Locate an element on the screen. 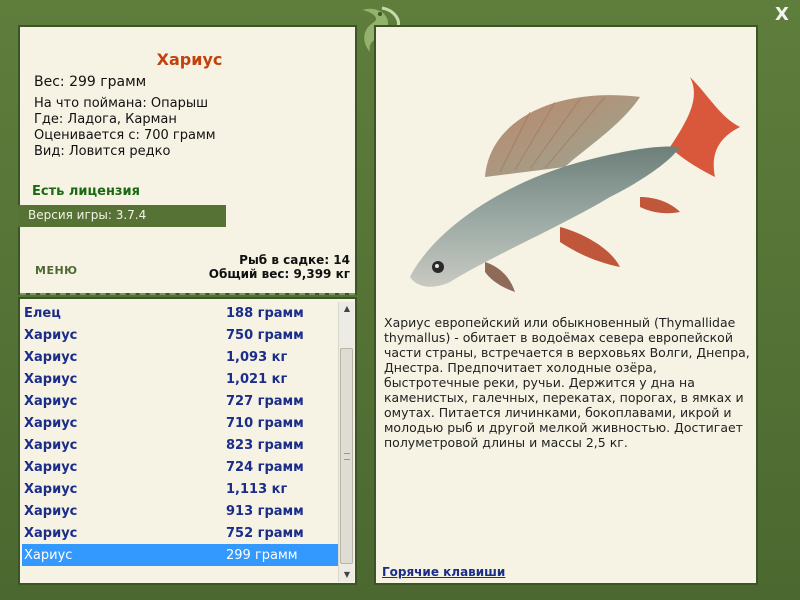  catch-weight: 913 грамм is located at coordinates (265, 511).